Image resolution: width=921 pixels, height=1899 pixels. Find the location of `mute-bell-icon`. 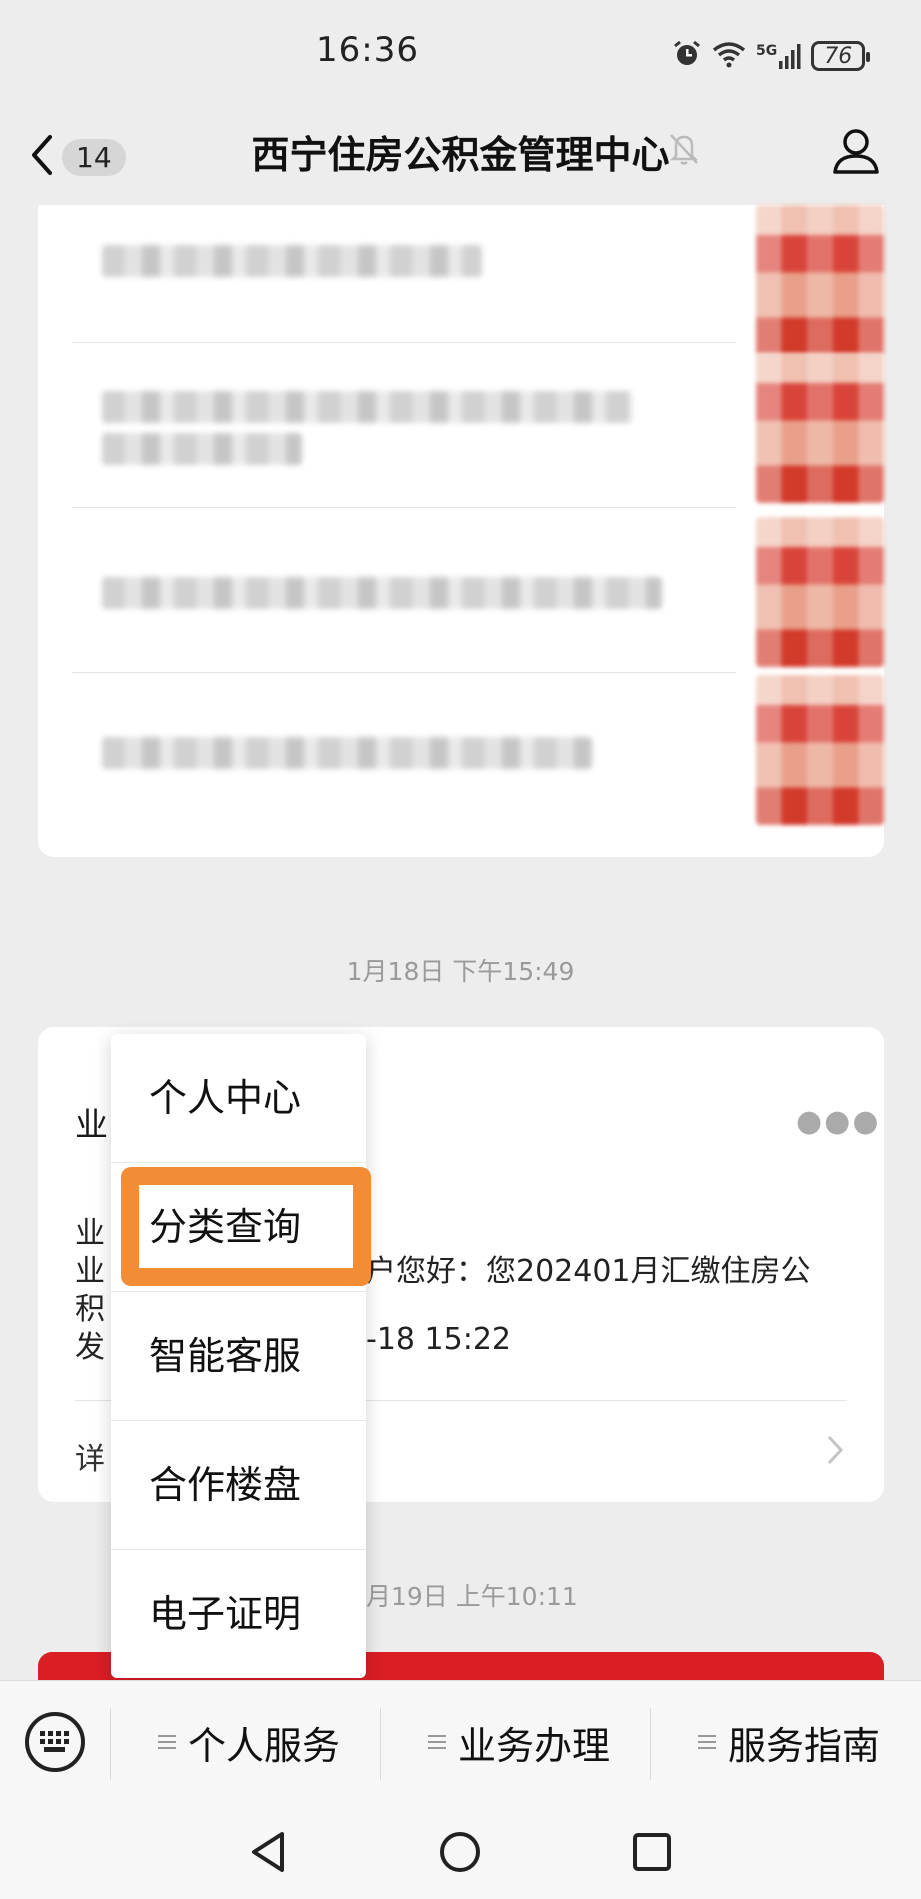

mute-bell-icon is located at coordinates (684, 151).